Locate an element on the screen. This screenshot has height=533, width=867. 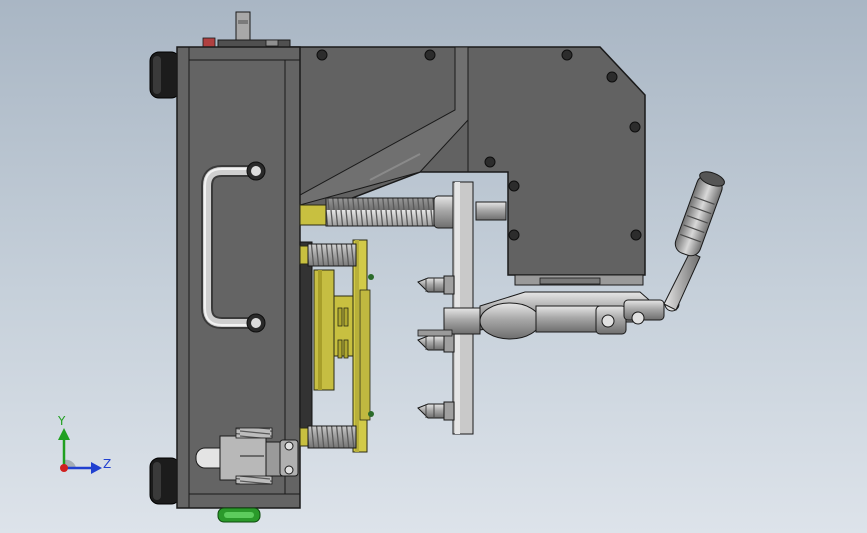
rubber-feet is located at coordinates (165, 278).